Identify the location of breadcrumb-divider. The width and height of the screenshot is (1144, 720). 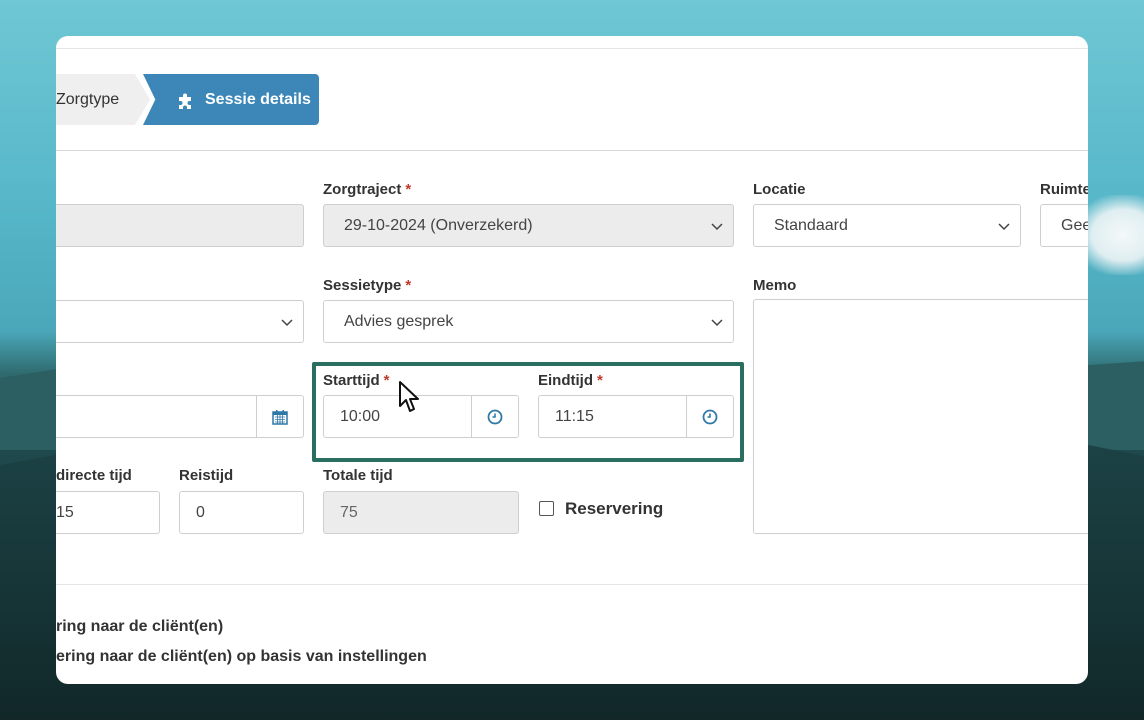
(572, 150).